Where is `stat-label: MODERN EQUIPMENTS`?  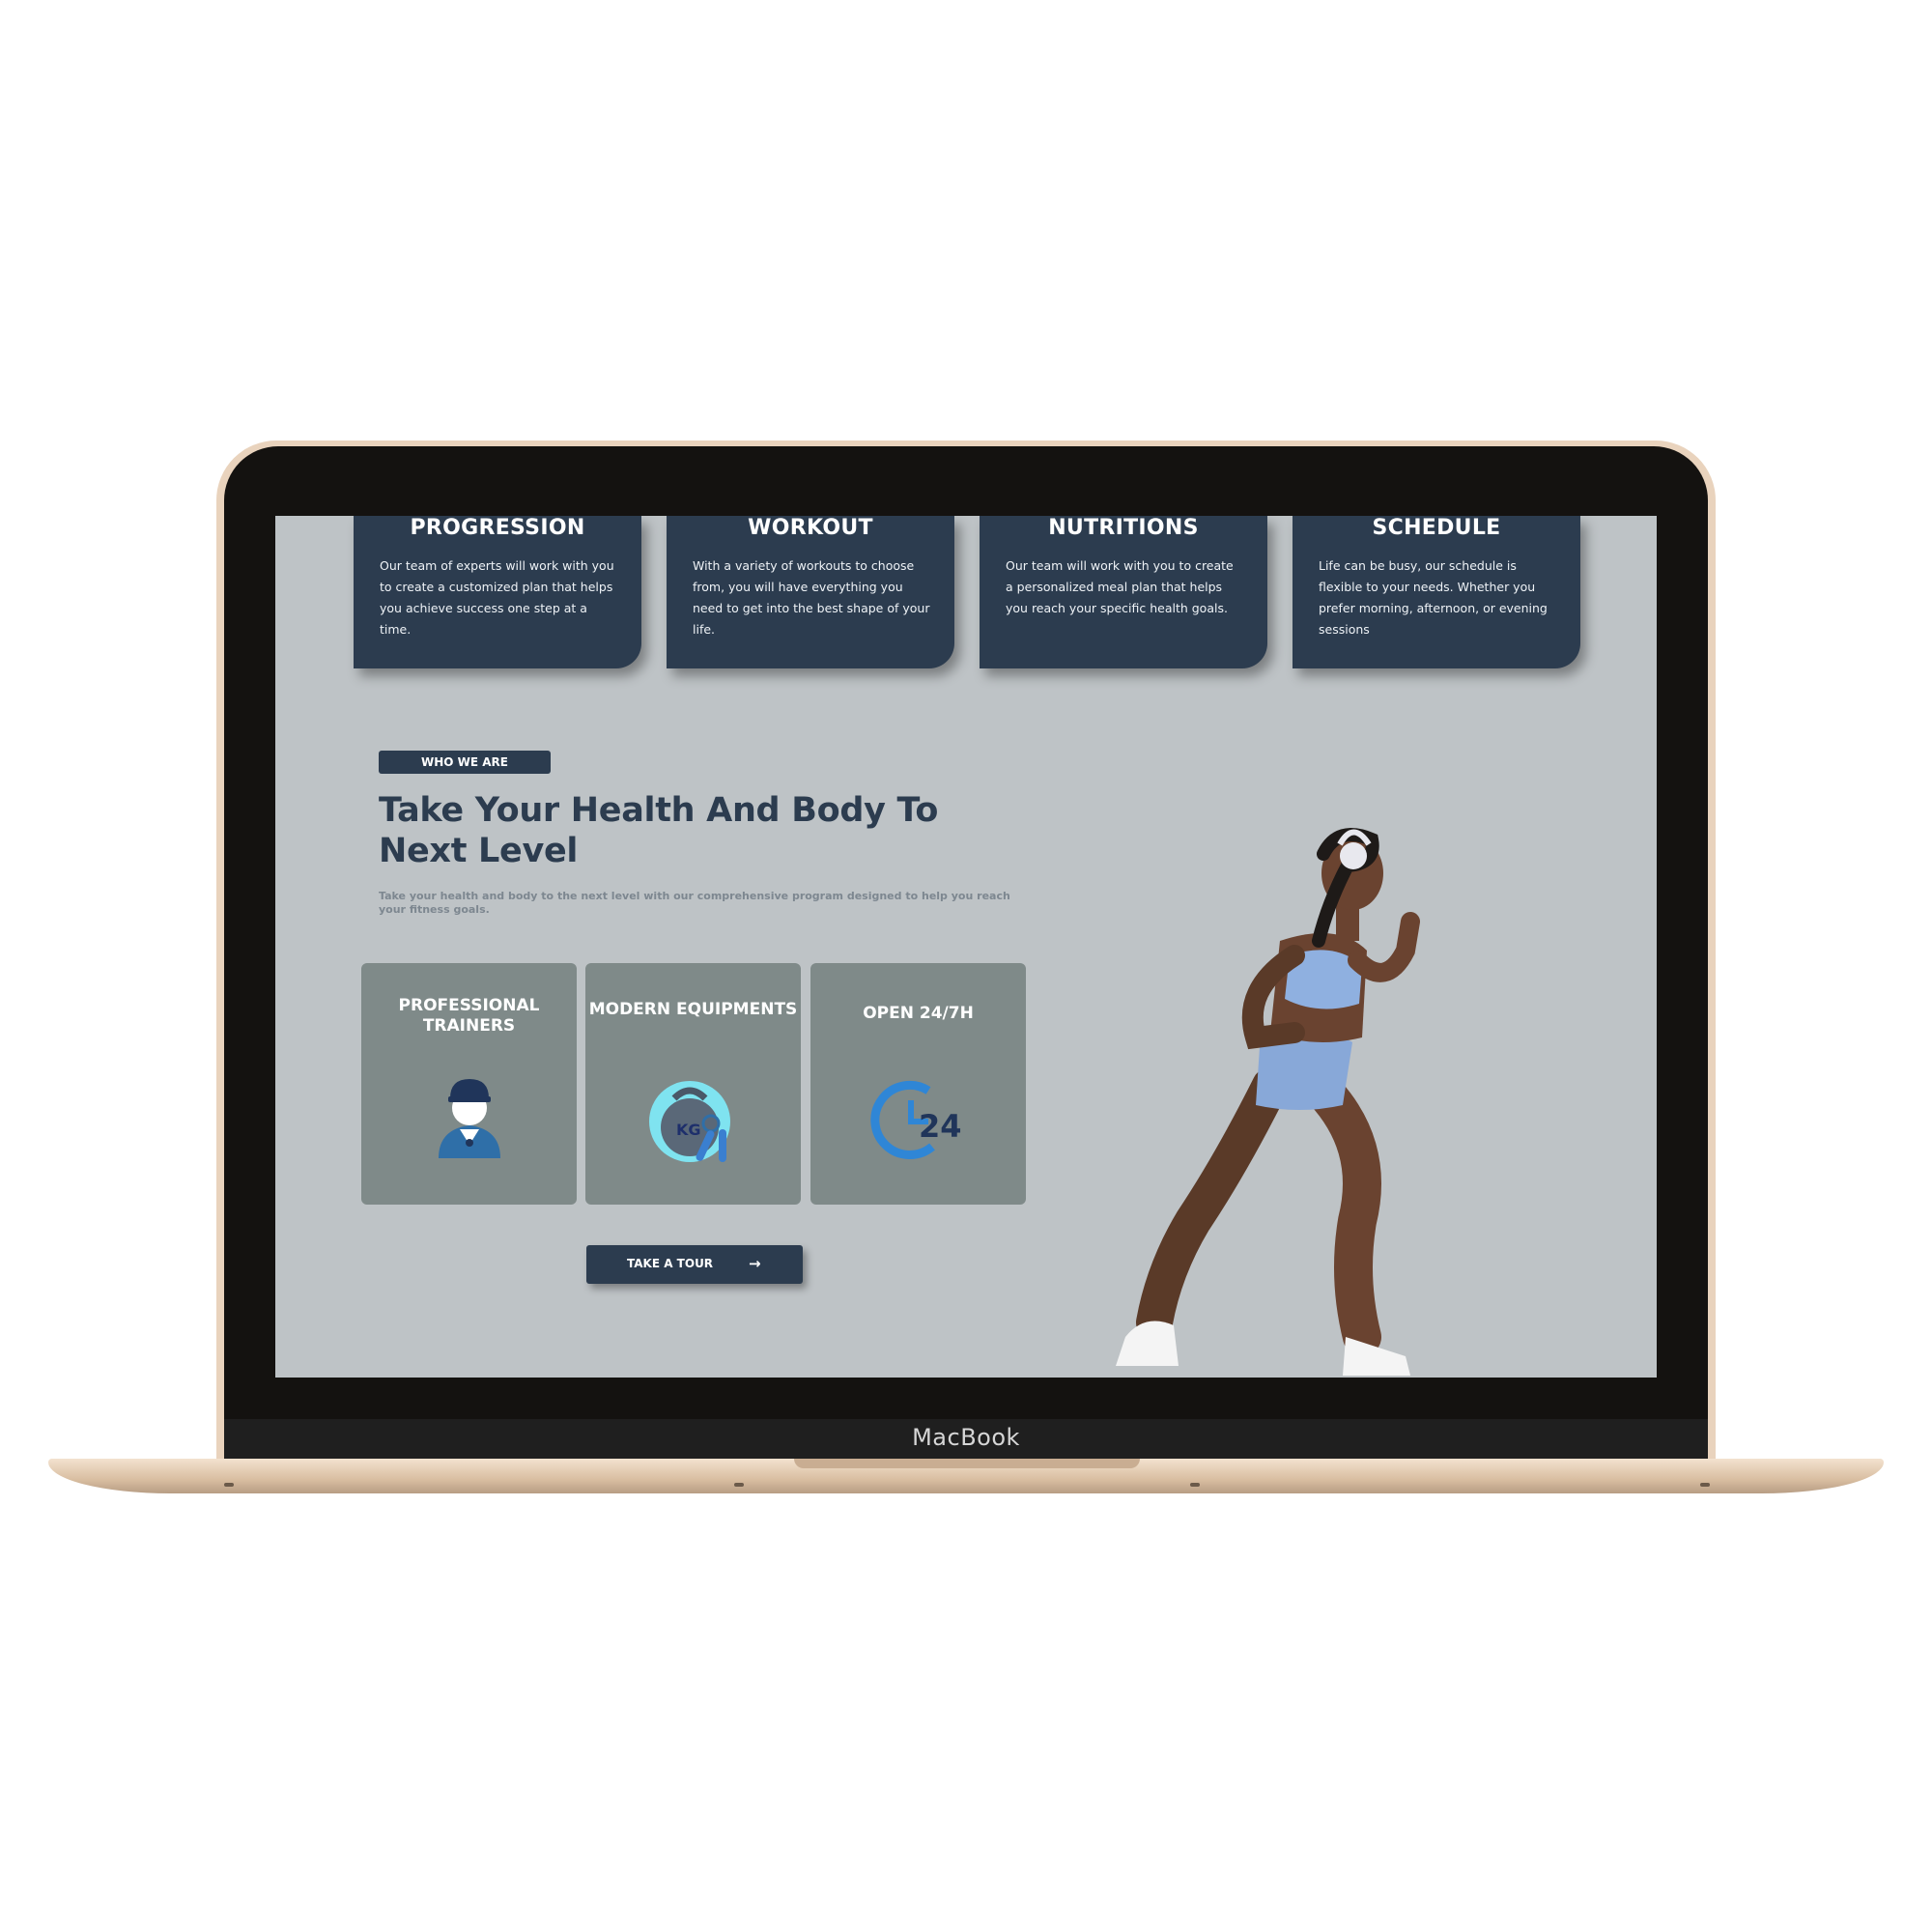
stat-label: MODERN EQUIPMENTS is located at coordinates (693, 1009).